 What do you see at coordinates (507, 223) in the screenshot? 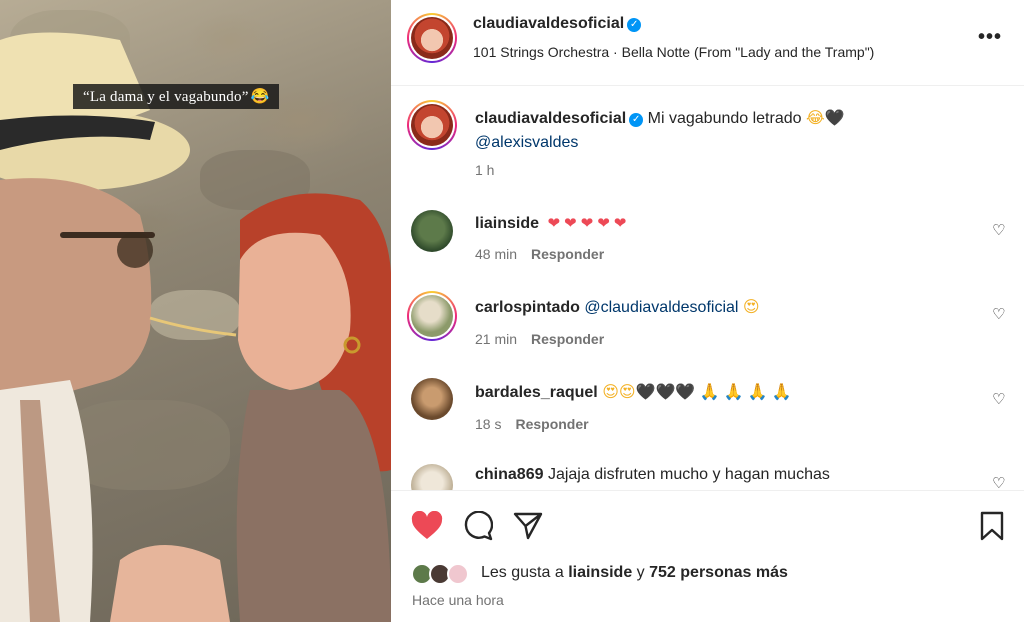
I see `comment-username: liainside` at bounding box center [507, 223].